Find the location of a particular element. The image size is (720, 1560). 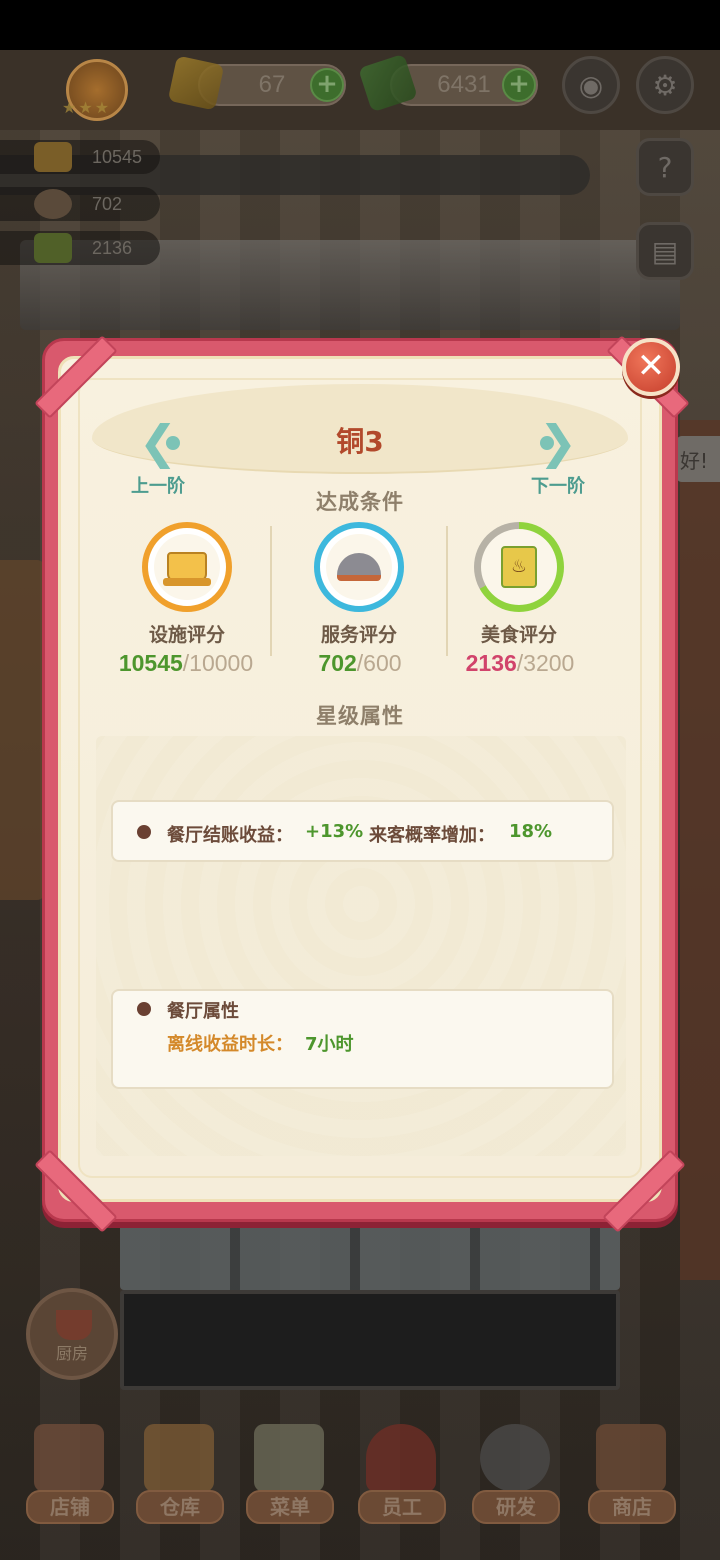

nav-store-label: 店铺 is located at coordinates (70, 1507).